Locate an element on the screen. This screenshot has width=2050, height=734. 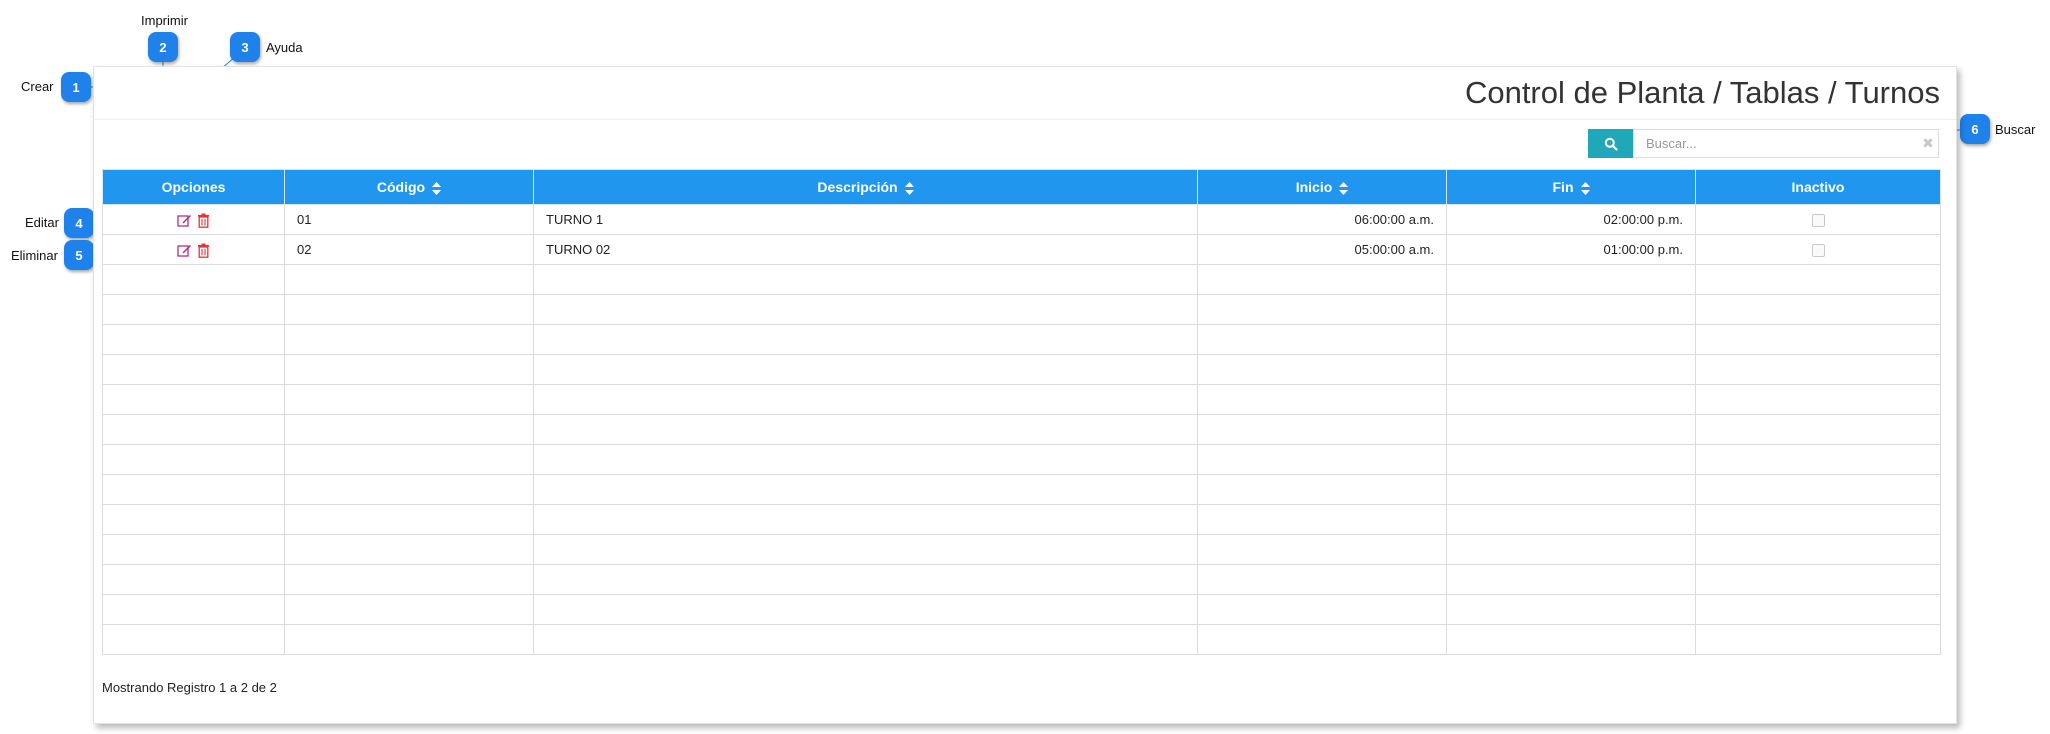
codigo-cell: 01 is located at coordinates (409, 219).